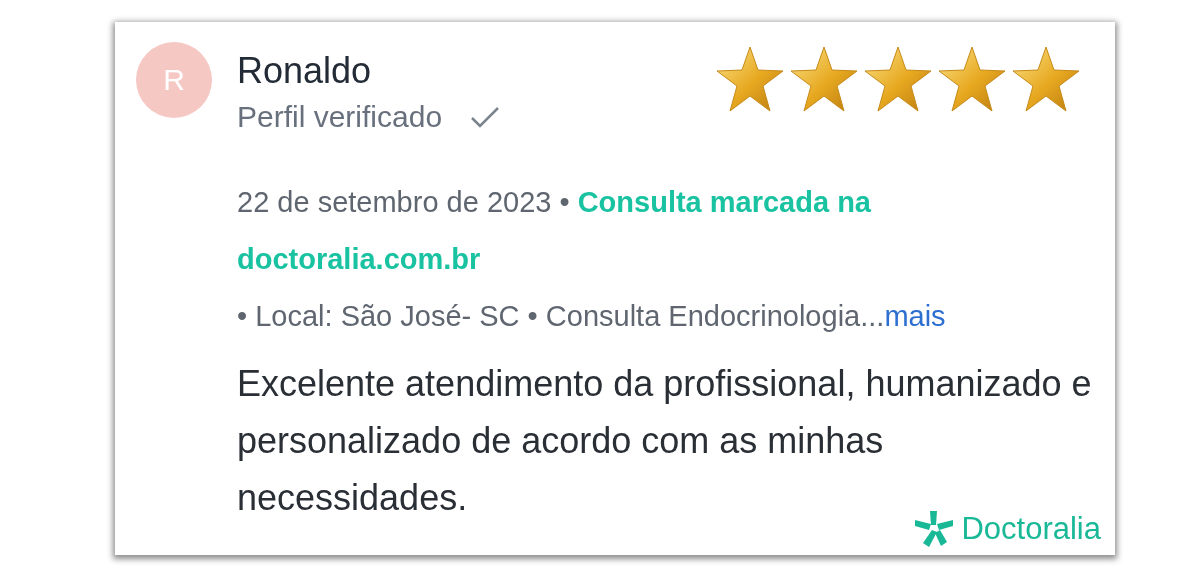 This screenshot has height=583, width=1194. What do you see at coordinates (1031, 529) in the screenshot?
I see `brand-name: Doctoralia` at bounding box center [1031, 529].